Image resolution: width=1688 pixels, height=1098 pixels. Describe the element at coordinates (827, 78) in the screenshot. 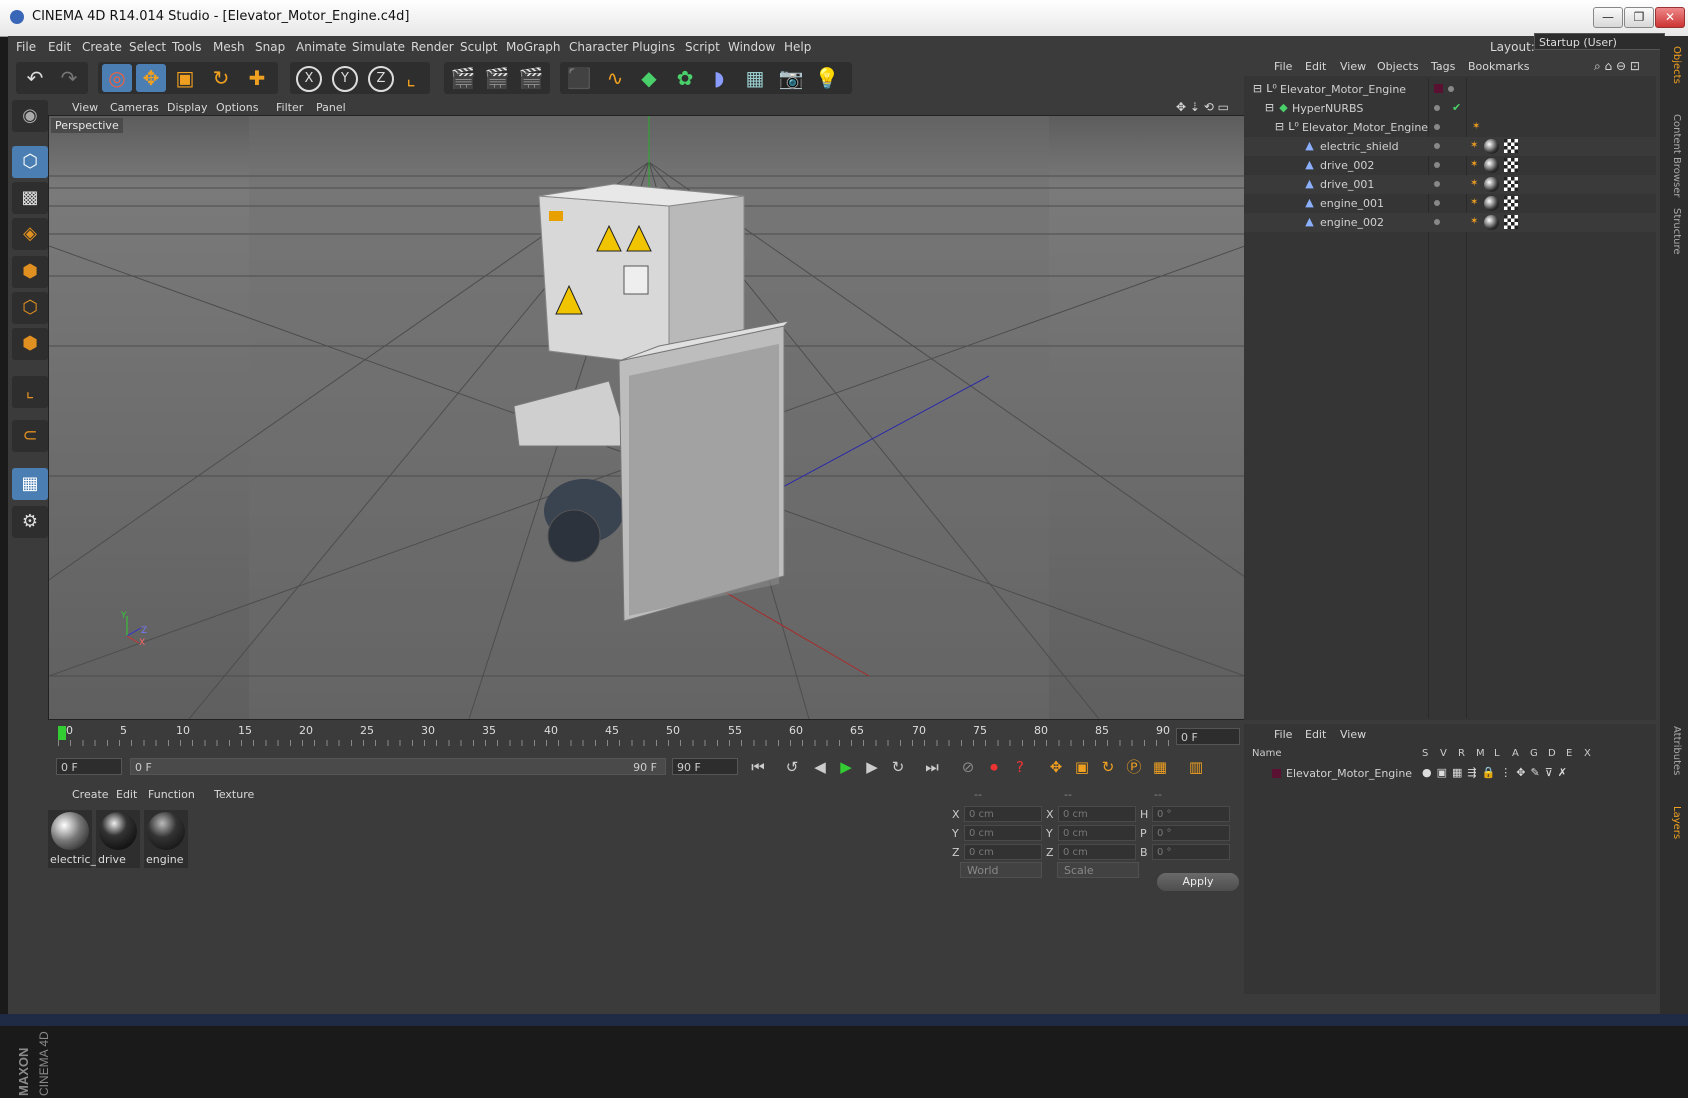

I see `light-icon: 💡` at that location.